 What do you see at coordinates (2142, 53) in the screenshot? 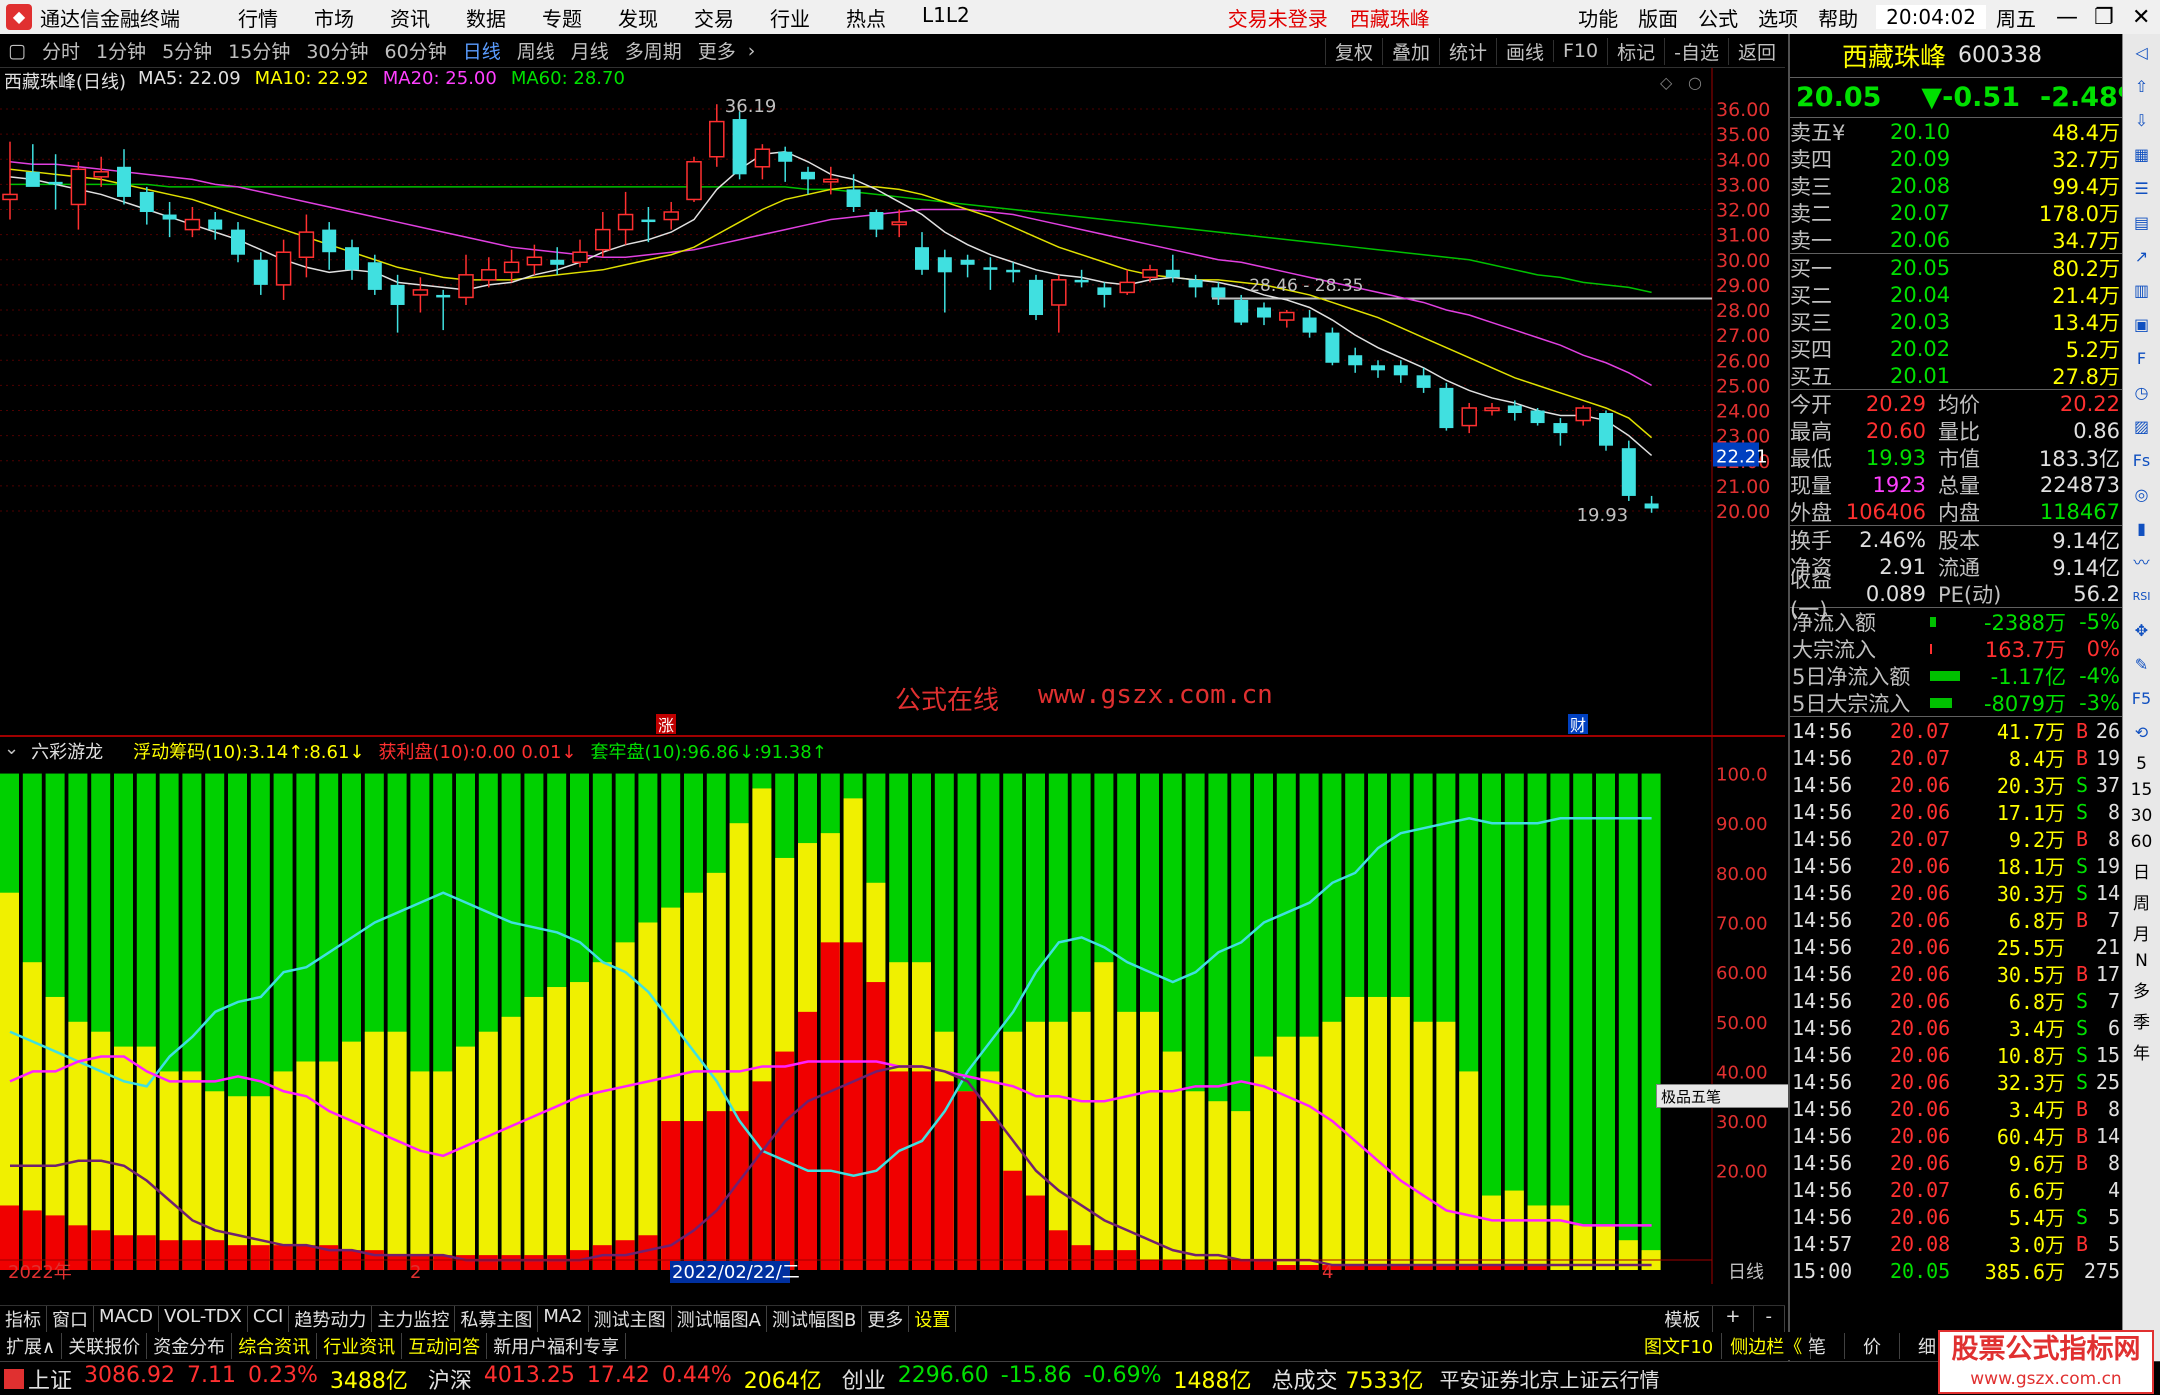
I see `collapse-icon: ◁` at bounding box center [2142, 53].